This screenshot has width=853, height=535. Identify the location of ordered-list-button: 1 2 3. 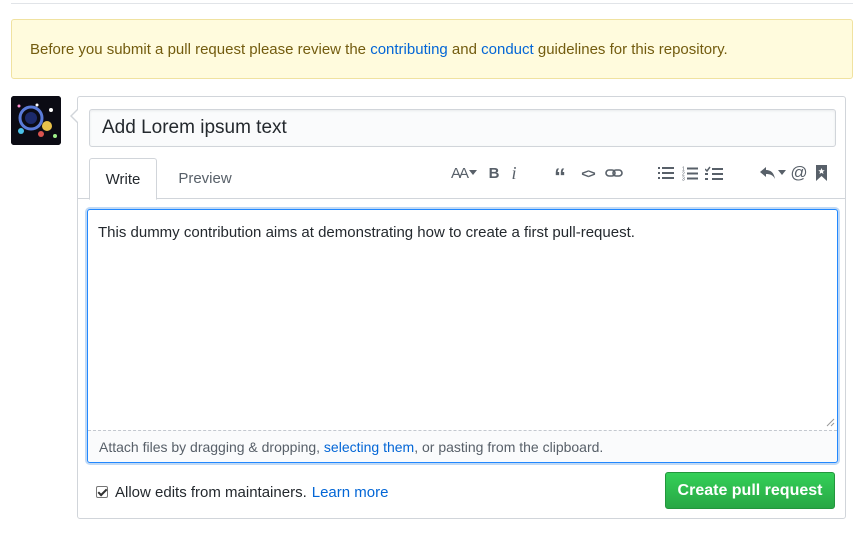
(690, 173).